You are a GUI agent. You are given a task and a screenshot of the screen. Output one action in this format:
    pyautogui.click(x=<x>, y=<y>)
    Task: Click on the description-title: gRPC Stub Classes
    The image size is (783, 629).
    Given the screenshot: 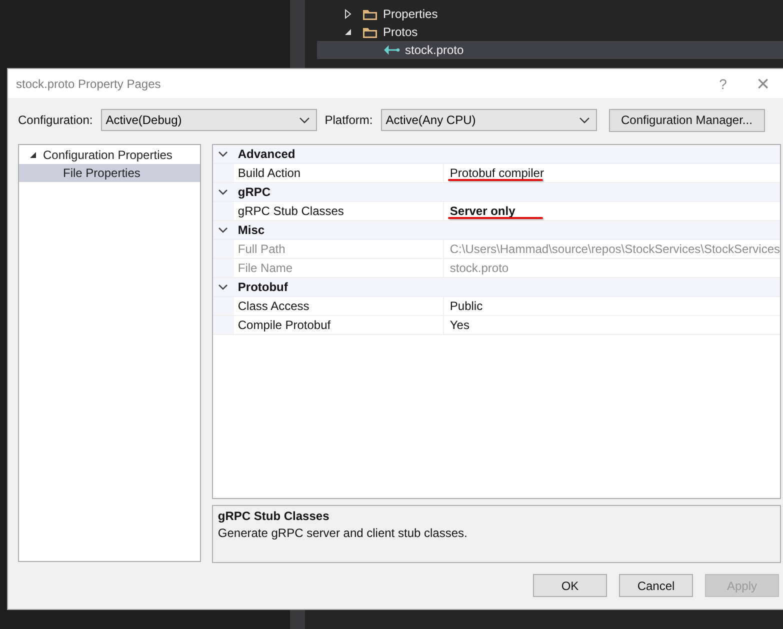 What is the action you would take?
    pyautogui.click(x=274, y=516)
    